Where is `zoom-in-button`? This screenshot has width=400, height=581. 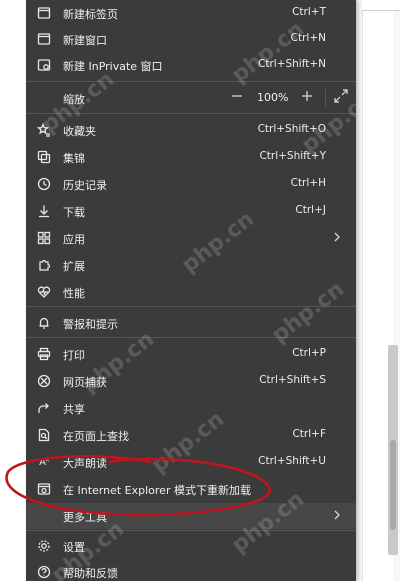 zoom-in-button is located at coordinates (308, 97).